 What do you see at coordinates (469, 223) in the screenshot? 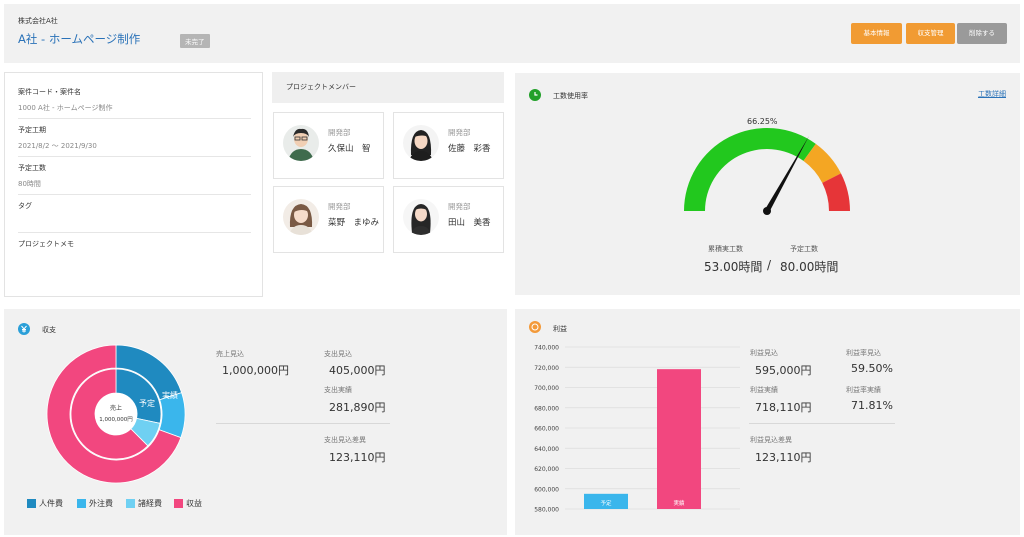
I see `member-name: 田山 美香` at bounding box center [469, 223].